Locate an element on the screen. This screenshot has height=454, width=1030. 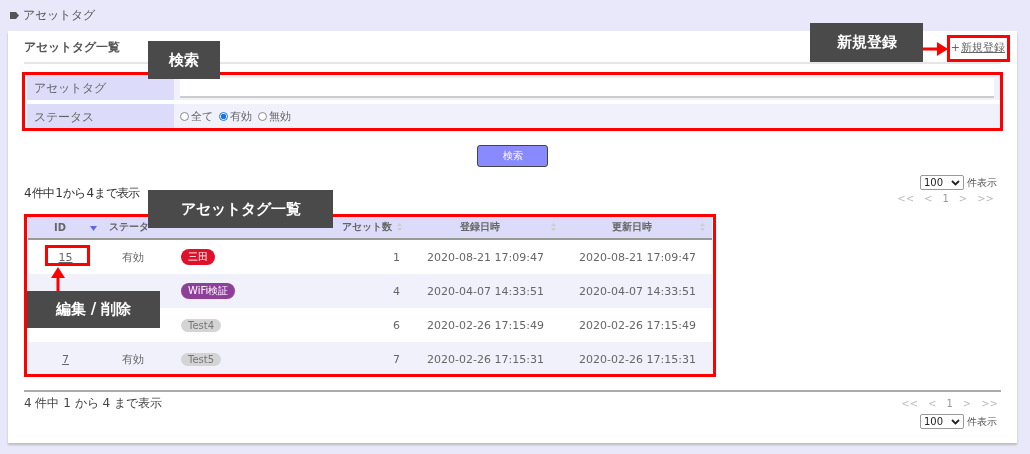
column-header: アセット数 is located at coordinates (372, 227).